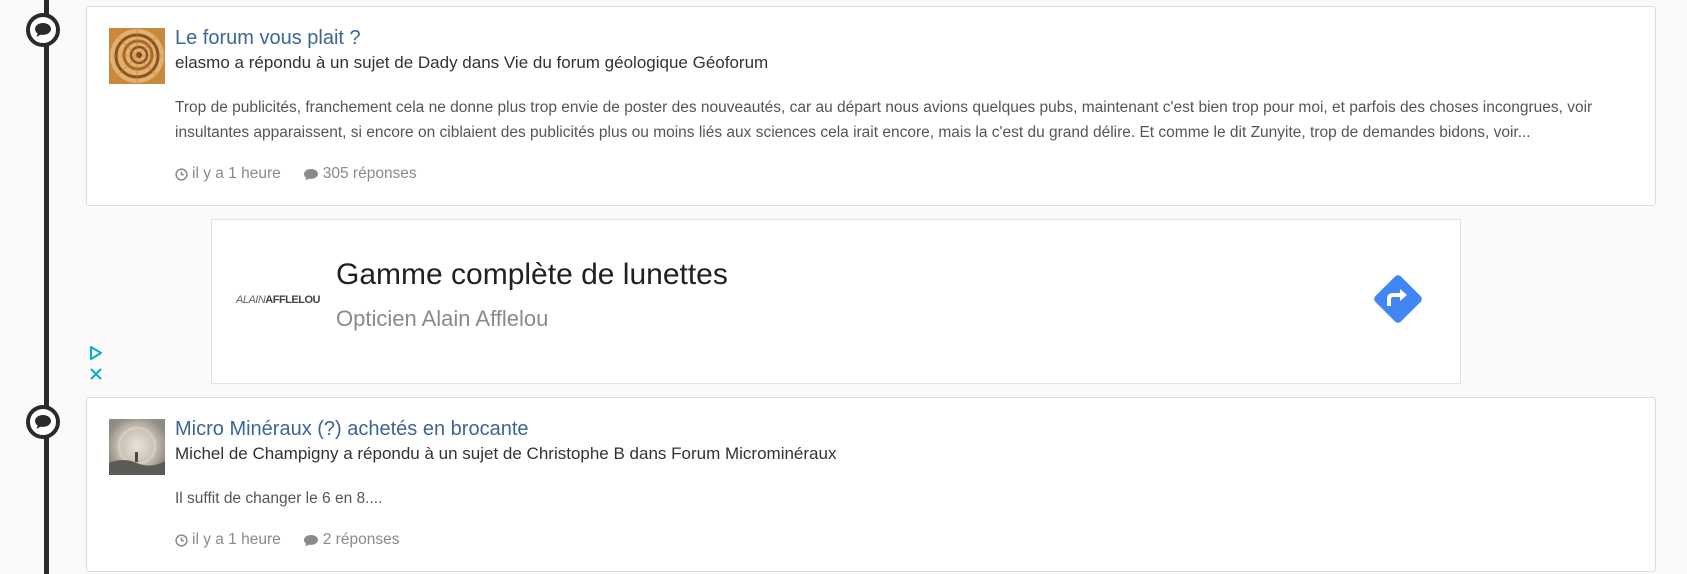 Image resolution: width=1687 pixels, height=574 pixels. I want to click on directions-arrow-icon, so click(1398, 299).